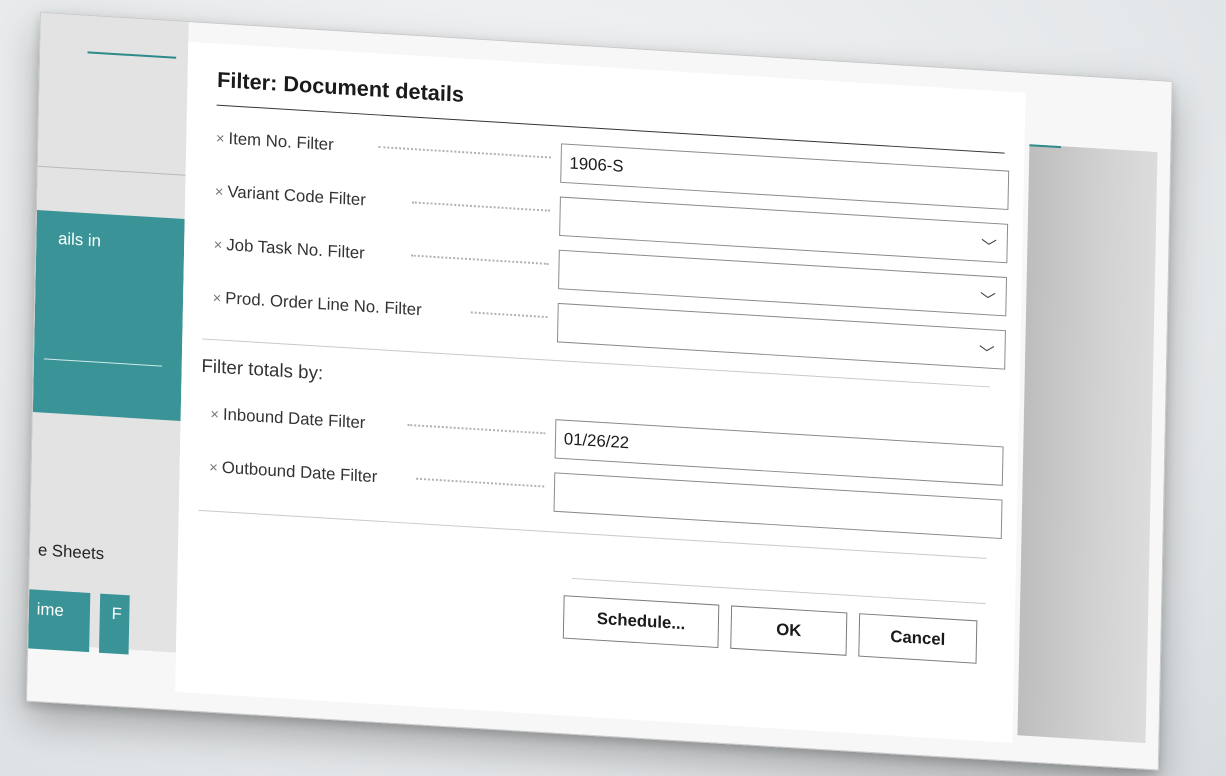  Describe the element at coordinates (1045, 146) in the screenshot. I see `accent-bar-right` at that location.